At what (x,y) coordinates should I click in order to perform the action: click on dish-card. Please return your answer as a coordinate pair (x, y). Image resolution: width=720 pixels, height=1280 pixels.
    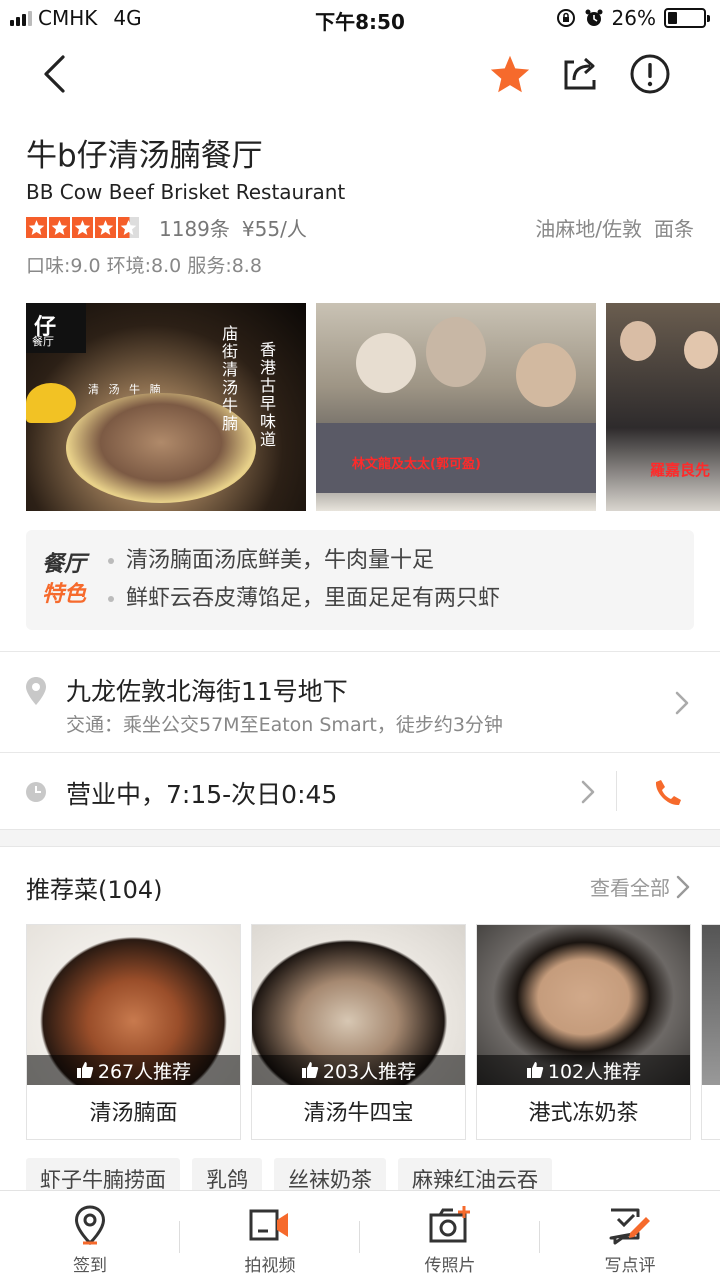
    Looking at the image, I should click on (710, 1032).